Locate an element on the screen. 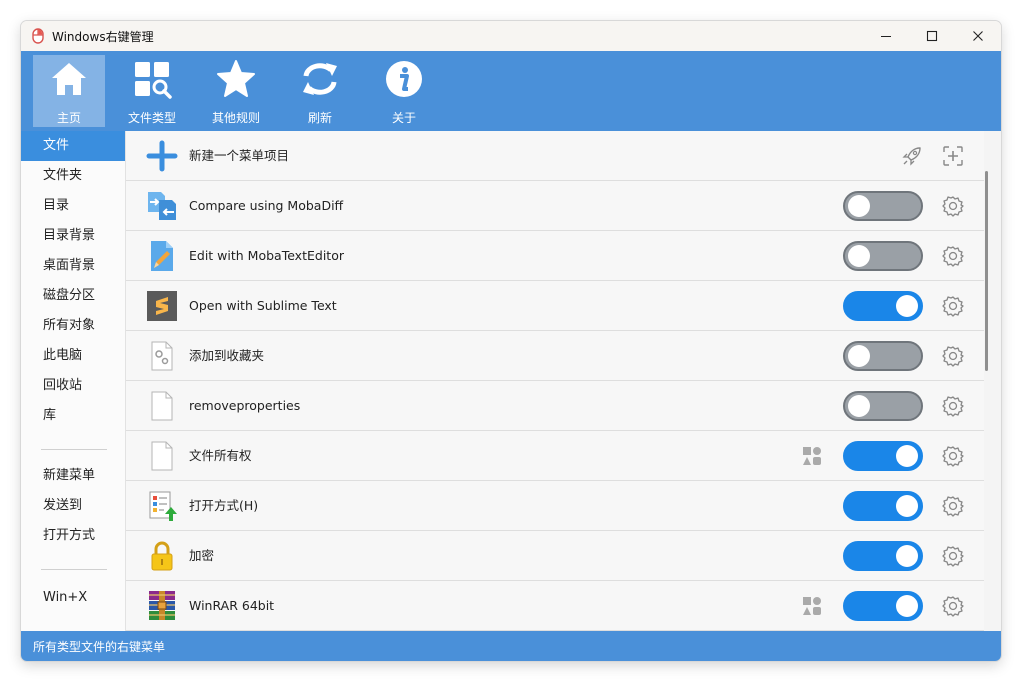  tool-refresh-label: 刷新 is located at coordinates (319, 118).